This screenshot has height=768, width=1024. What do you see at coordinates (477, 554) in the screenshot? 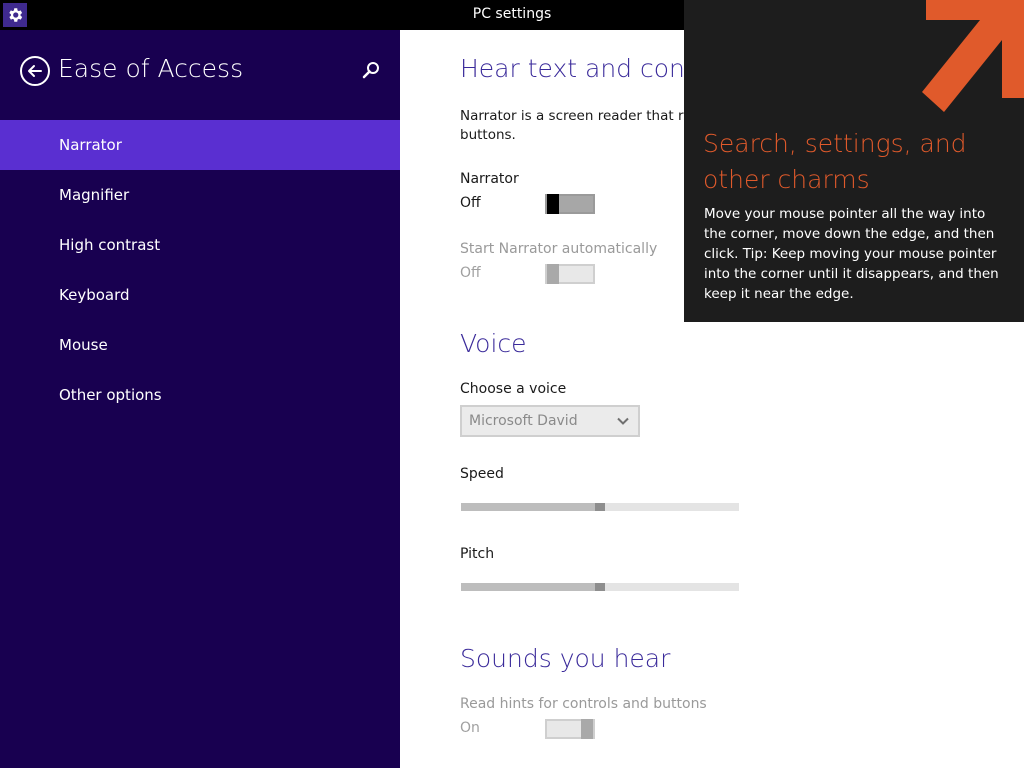
I see `pitch-label: Pitch` at bounding box center [477, 554].